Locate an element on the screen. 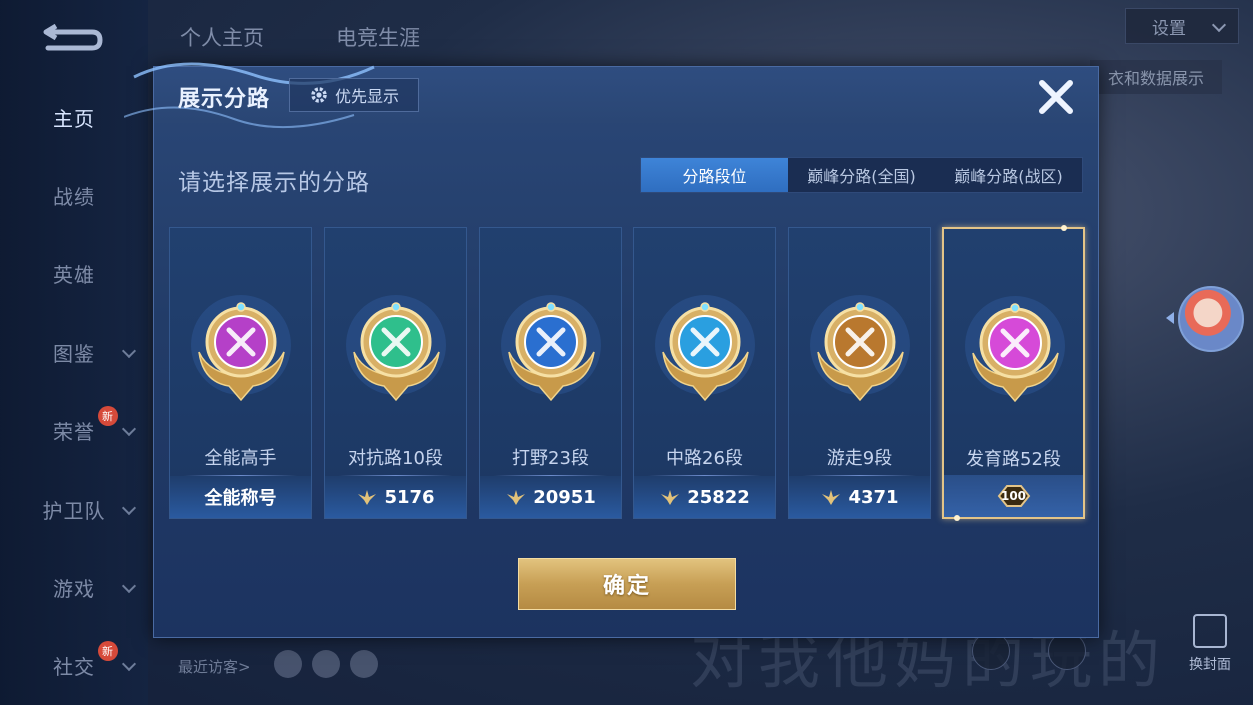 This screenshot has height=705, width=1253. nav-item: 游戏 is located at coordinates (74, 587).